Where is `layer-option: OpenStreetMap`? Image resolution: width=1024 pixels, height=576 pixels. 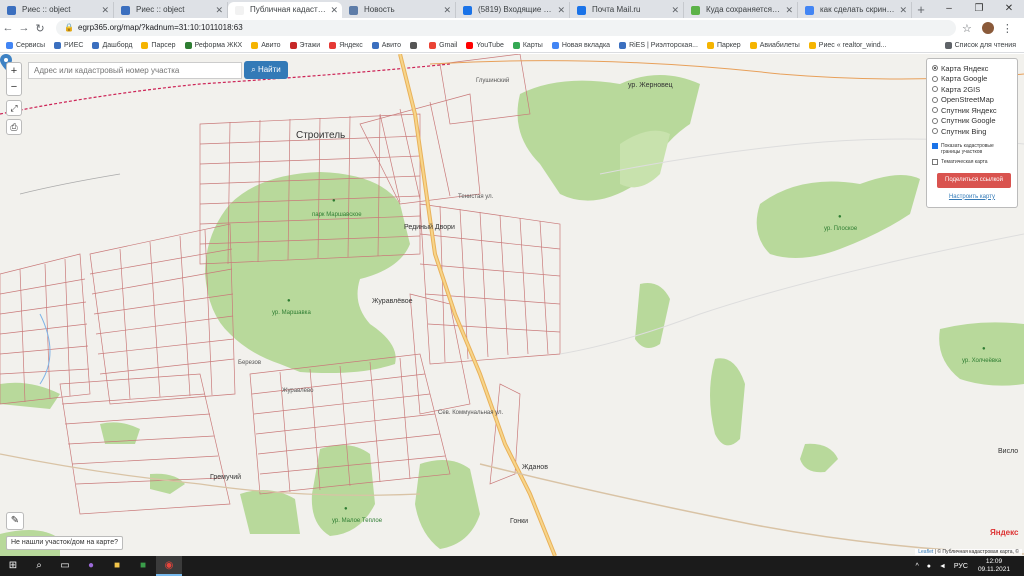 layer-option: OpenStreetMap is located at coordinates (972, 100).